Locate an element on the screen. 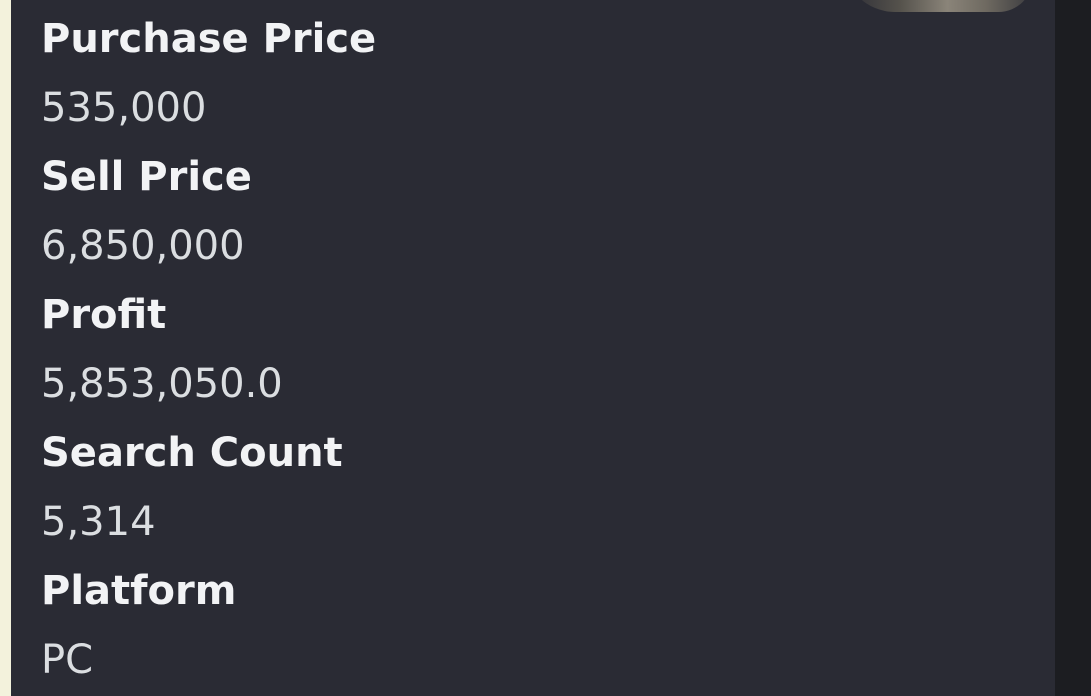 The width and height of the screenshot is (1091, 696). field-value: 5,314 is located at coordinates (98, 522).